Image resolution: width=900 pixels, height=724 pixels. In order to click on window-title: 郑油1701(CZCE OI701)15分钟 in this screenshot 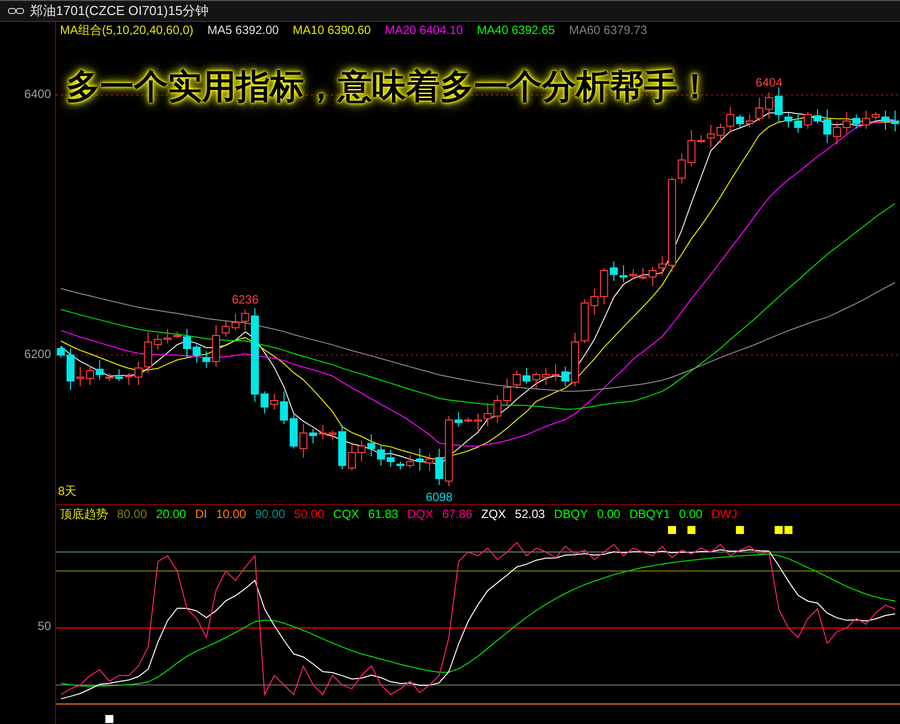, I will do `click(119, 11)`.